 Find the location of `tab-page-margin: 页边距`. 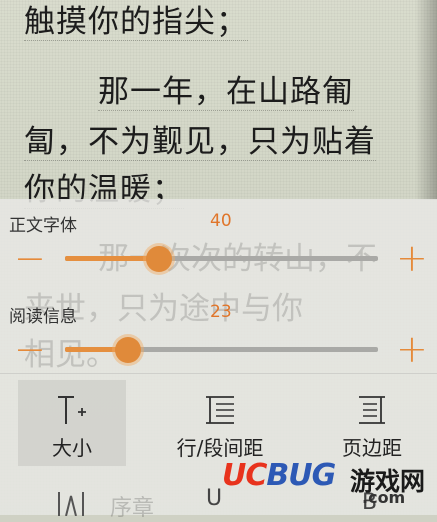

tab-page-margin: 页边距 is located at coordinates (372, 423).